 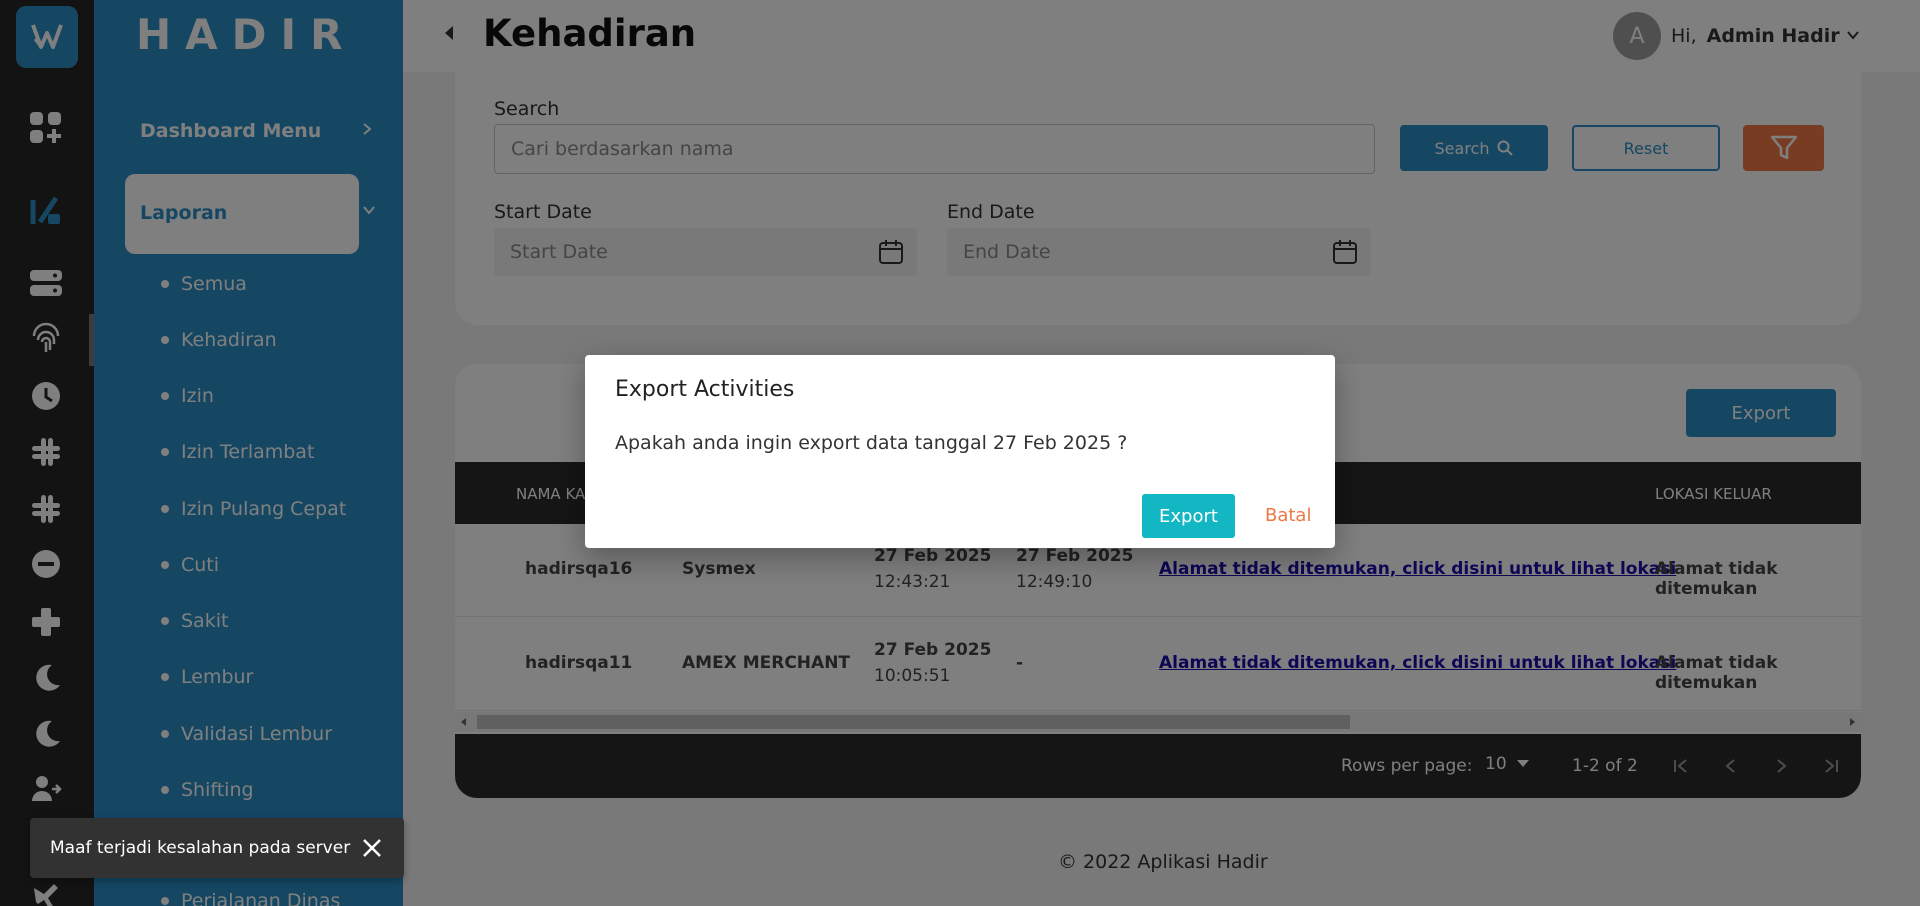 What do you see at coordinates (705, 389) in the screenshot?
I see `dialog-title: Export Activities` at bounding box center [705, 389].